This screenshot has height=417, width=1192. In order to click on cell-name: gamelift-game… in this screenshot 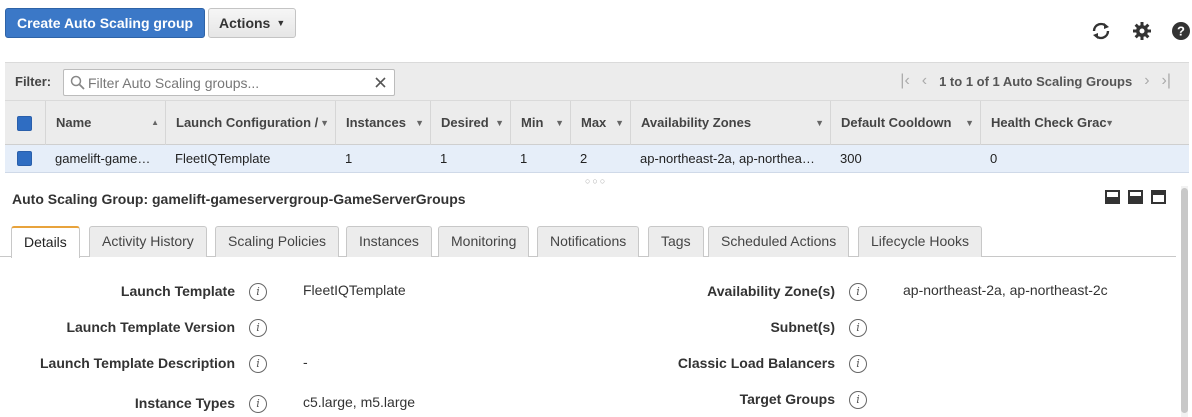, I will do `click(103, 158)`.